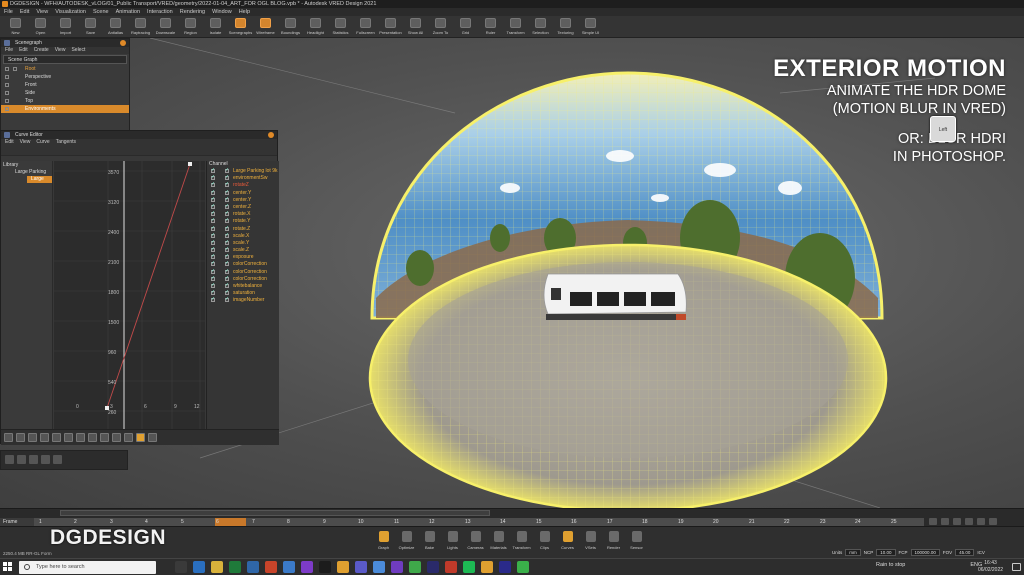  I want to click on channel-row: center.Z, so click(243, 207).